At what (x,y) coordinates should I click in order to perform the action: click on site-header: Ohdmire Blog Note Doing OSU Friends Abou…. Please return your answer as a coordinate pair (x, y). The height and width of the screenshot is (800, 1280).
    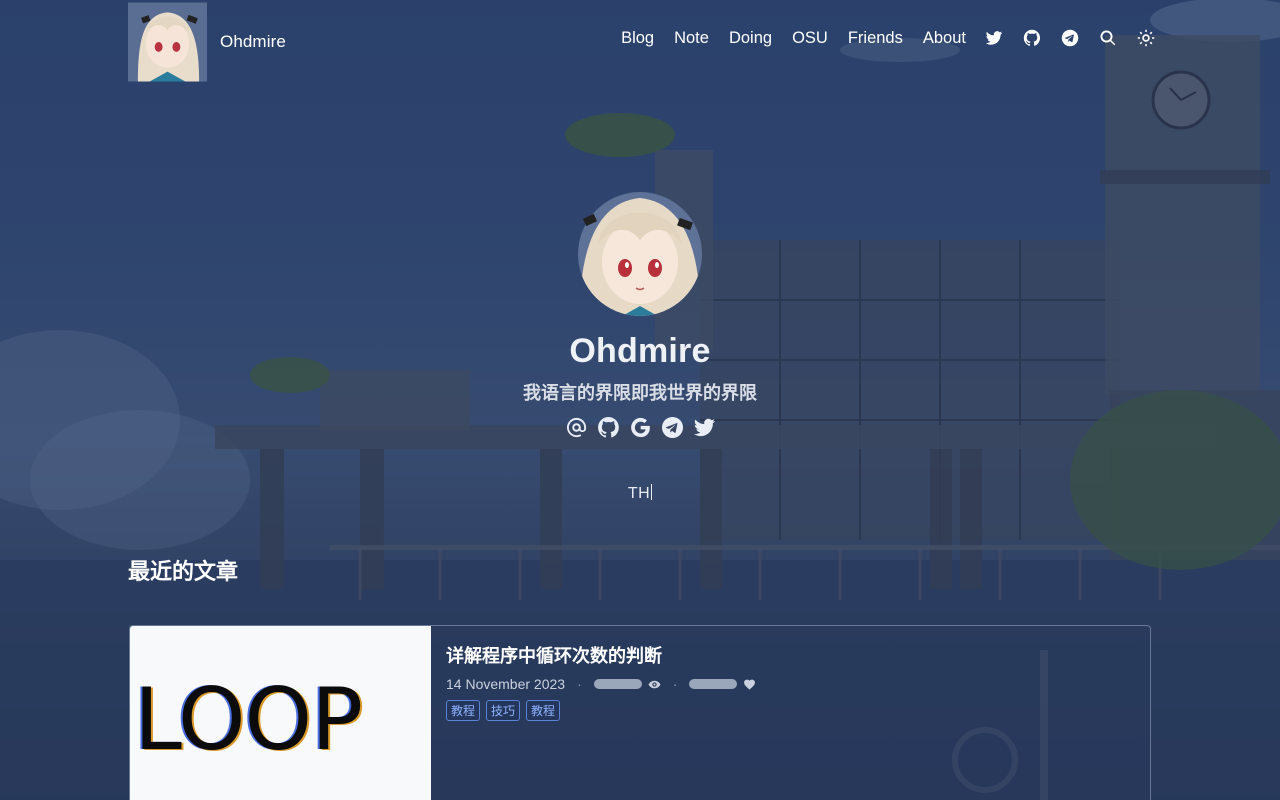
    Looking at the image, I should click on (640, 42).